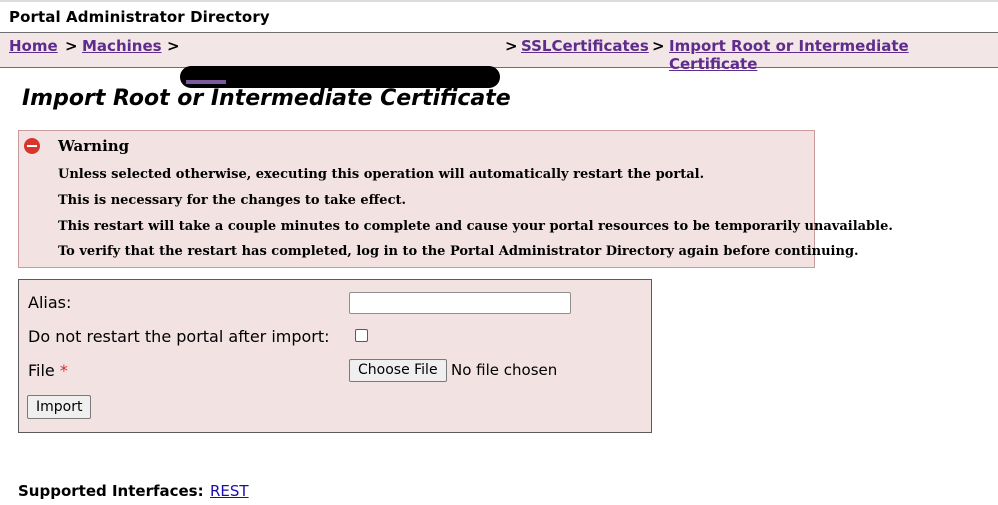 The height and width of the screenshot is (505, 998). Describe the element at coordinates (206, 82) in the screenshot. I see `redaction-remnant` at that location.